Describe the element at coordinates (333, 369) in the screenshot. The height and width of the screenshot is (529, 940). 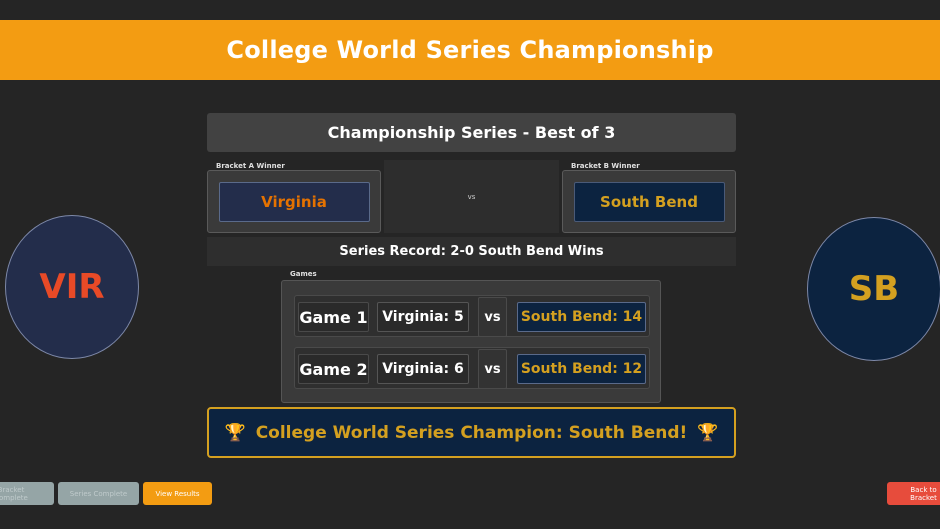
I see `game-number: Game 2` at that location.